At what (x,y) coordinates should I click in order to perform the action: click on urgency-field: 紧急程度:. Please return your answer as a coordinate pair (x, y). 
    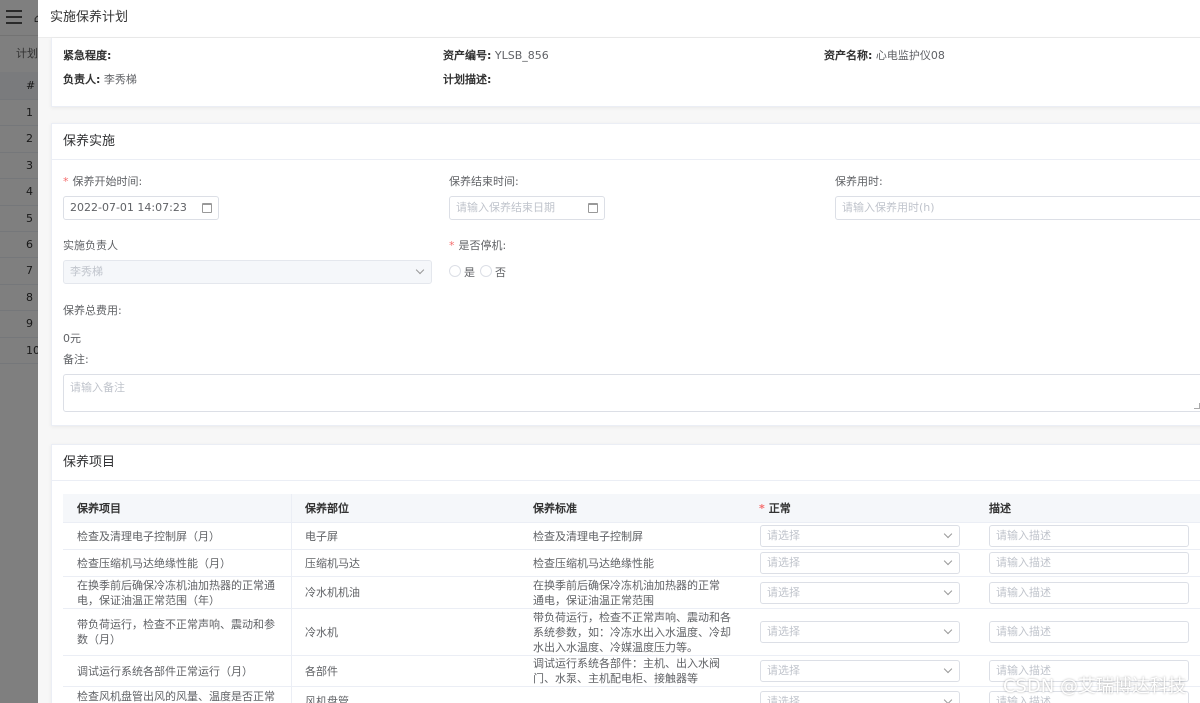
    Looking at the image, I should click on (87, 55).